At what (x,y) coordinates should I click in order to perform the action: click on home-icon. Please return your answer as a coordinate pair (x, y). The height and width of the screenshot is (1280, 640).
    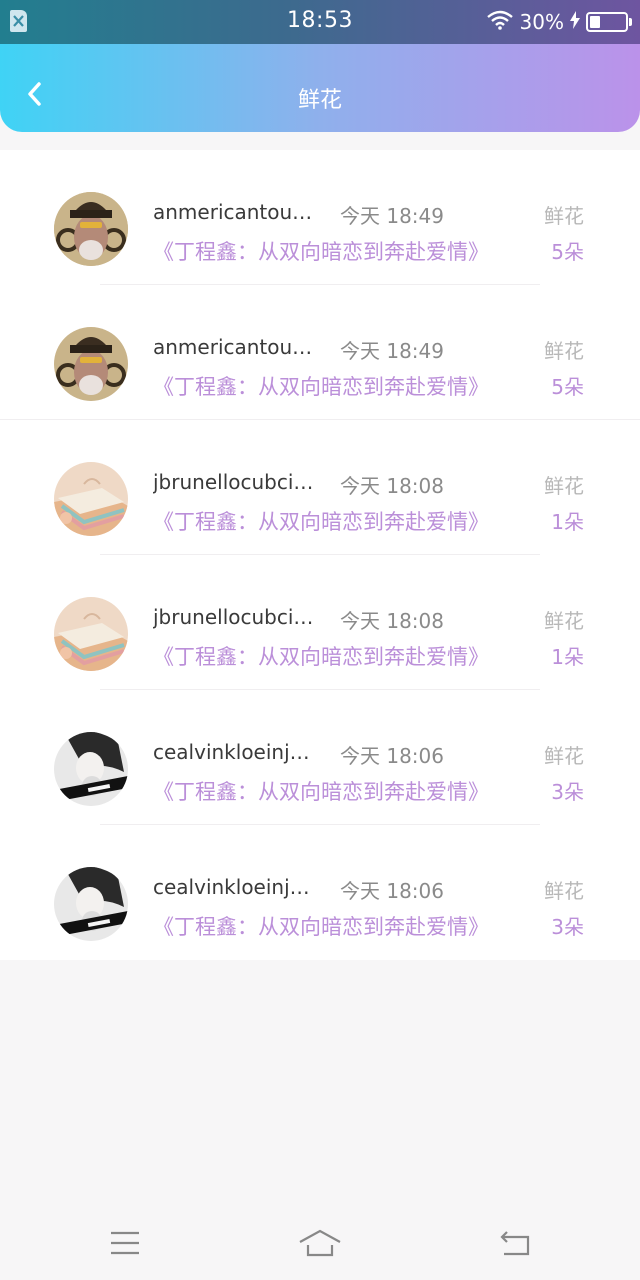
    Looking at the image, I should click on (320, 1243).